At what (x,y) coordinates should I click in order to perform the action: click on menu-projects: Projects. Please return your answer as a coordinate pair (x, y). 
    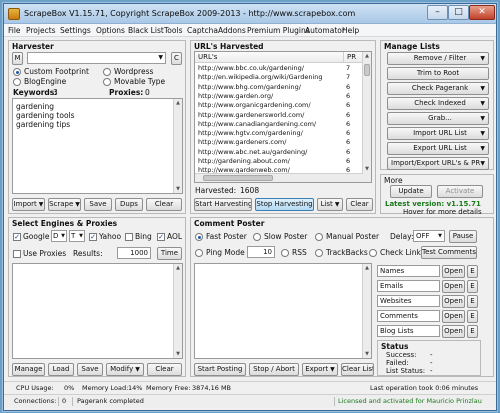
    Looking at the image, I should click on (41, 30).